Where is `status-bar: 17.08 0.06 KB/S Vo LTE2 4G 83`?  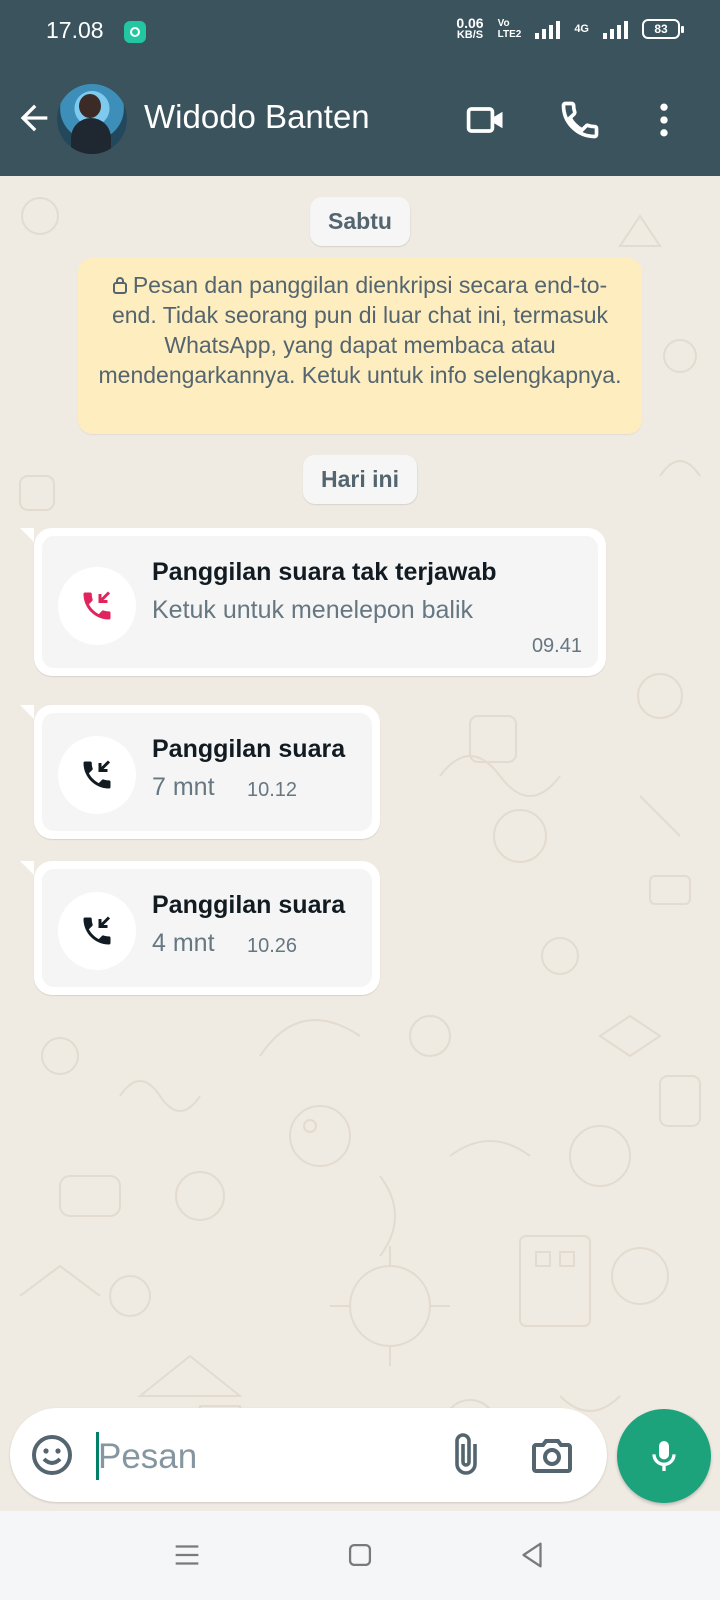 status-bar: 17.08 0.06 KB/S Vo LTE2 4G 83 is located at coordinates (360, 31).